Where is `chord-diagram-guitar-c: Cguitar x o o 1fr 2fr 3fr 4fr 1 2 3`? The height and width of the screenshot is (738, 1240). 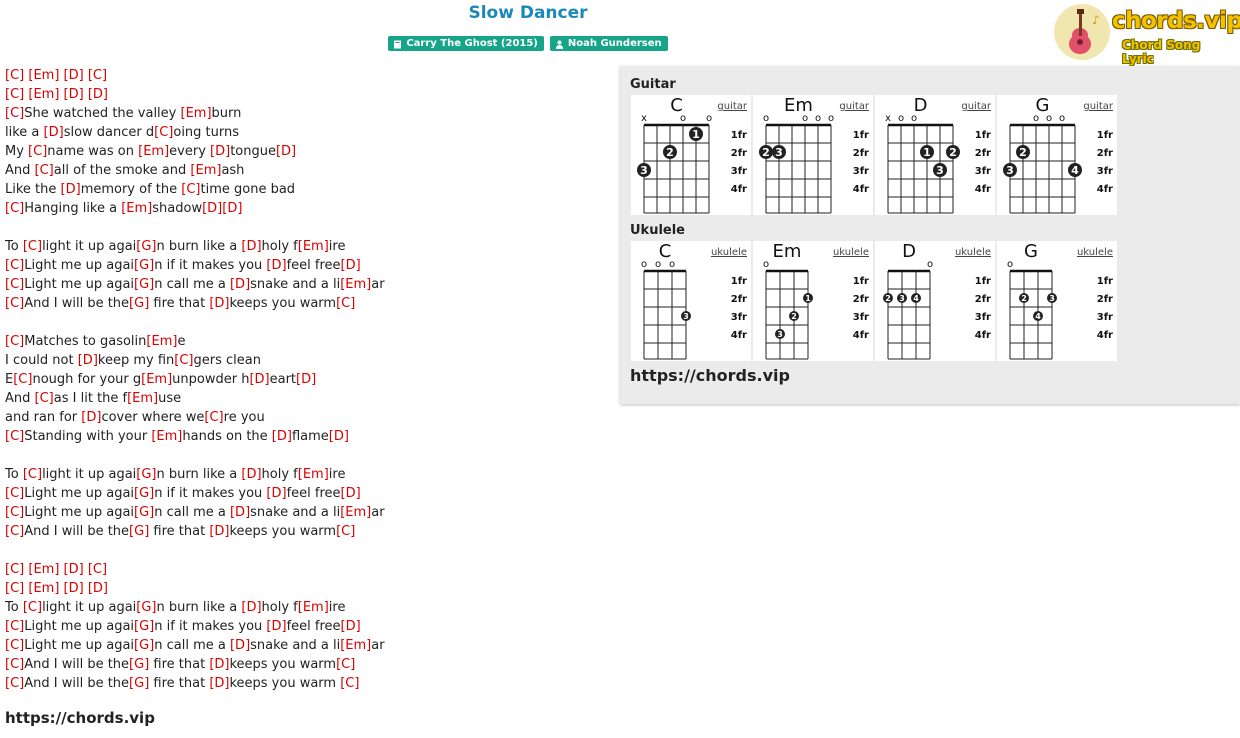
chord-diagram-guitar-c: Cguitar x o o 1fr 2fr 3fr 4fr 1 2 3 is located at coordinates (691, 155).